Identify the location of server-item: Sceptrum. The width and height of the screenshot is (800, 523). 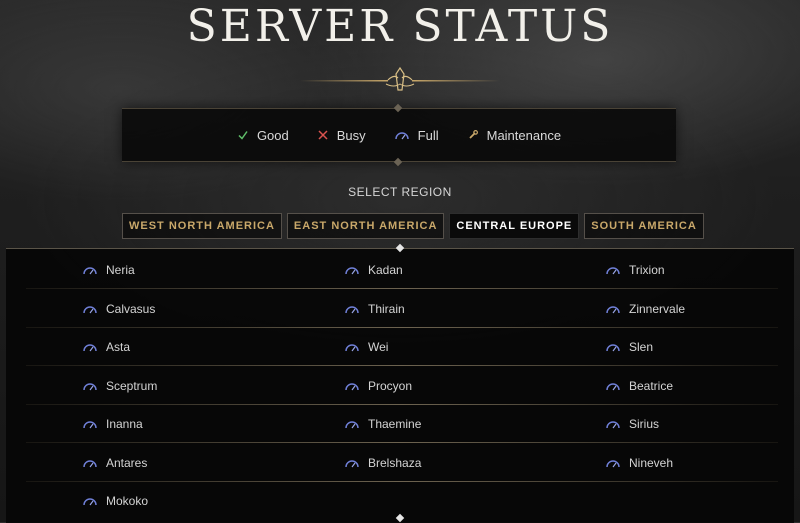
(119, 386).